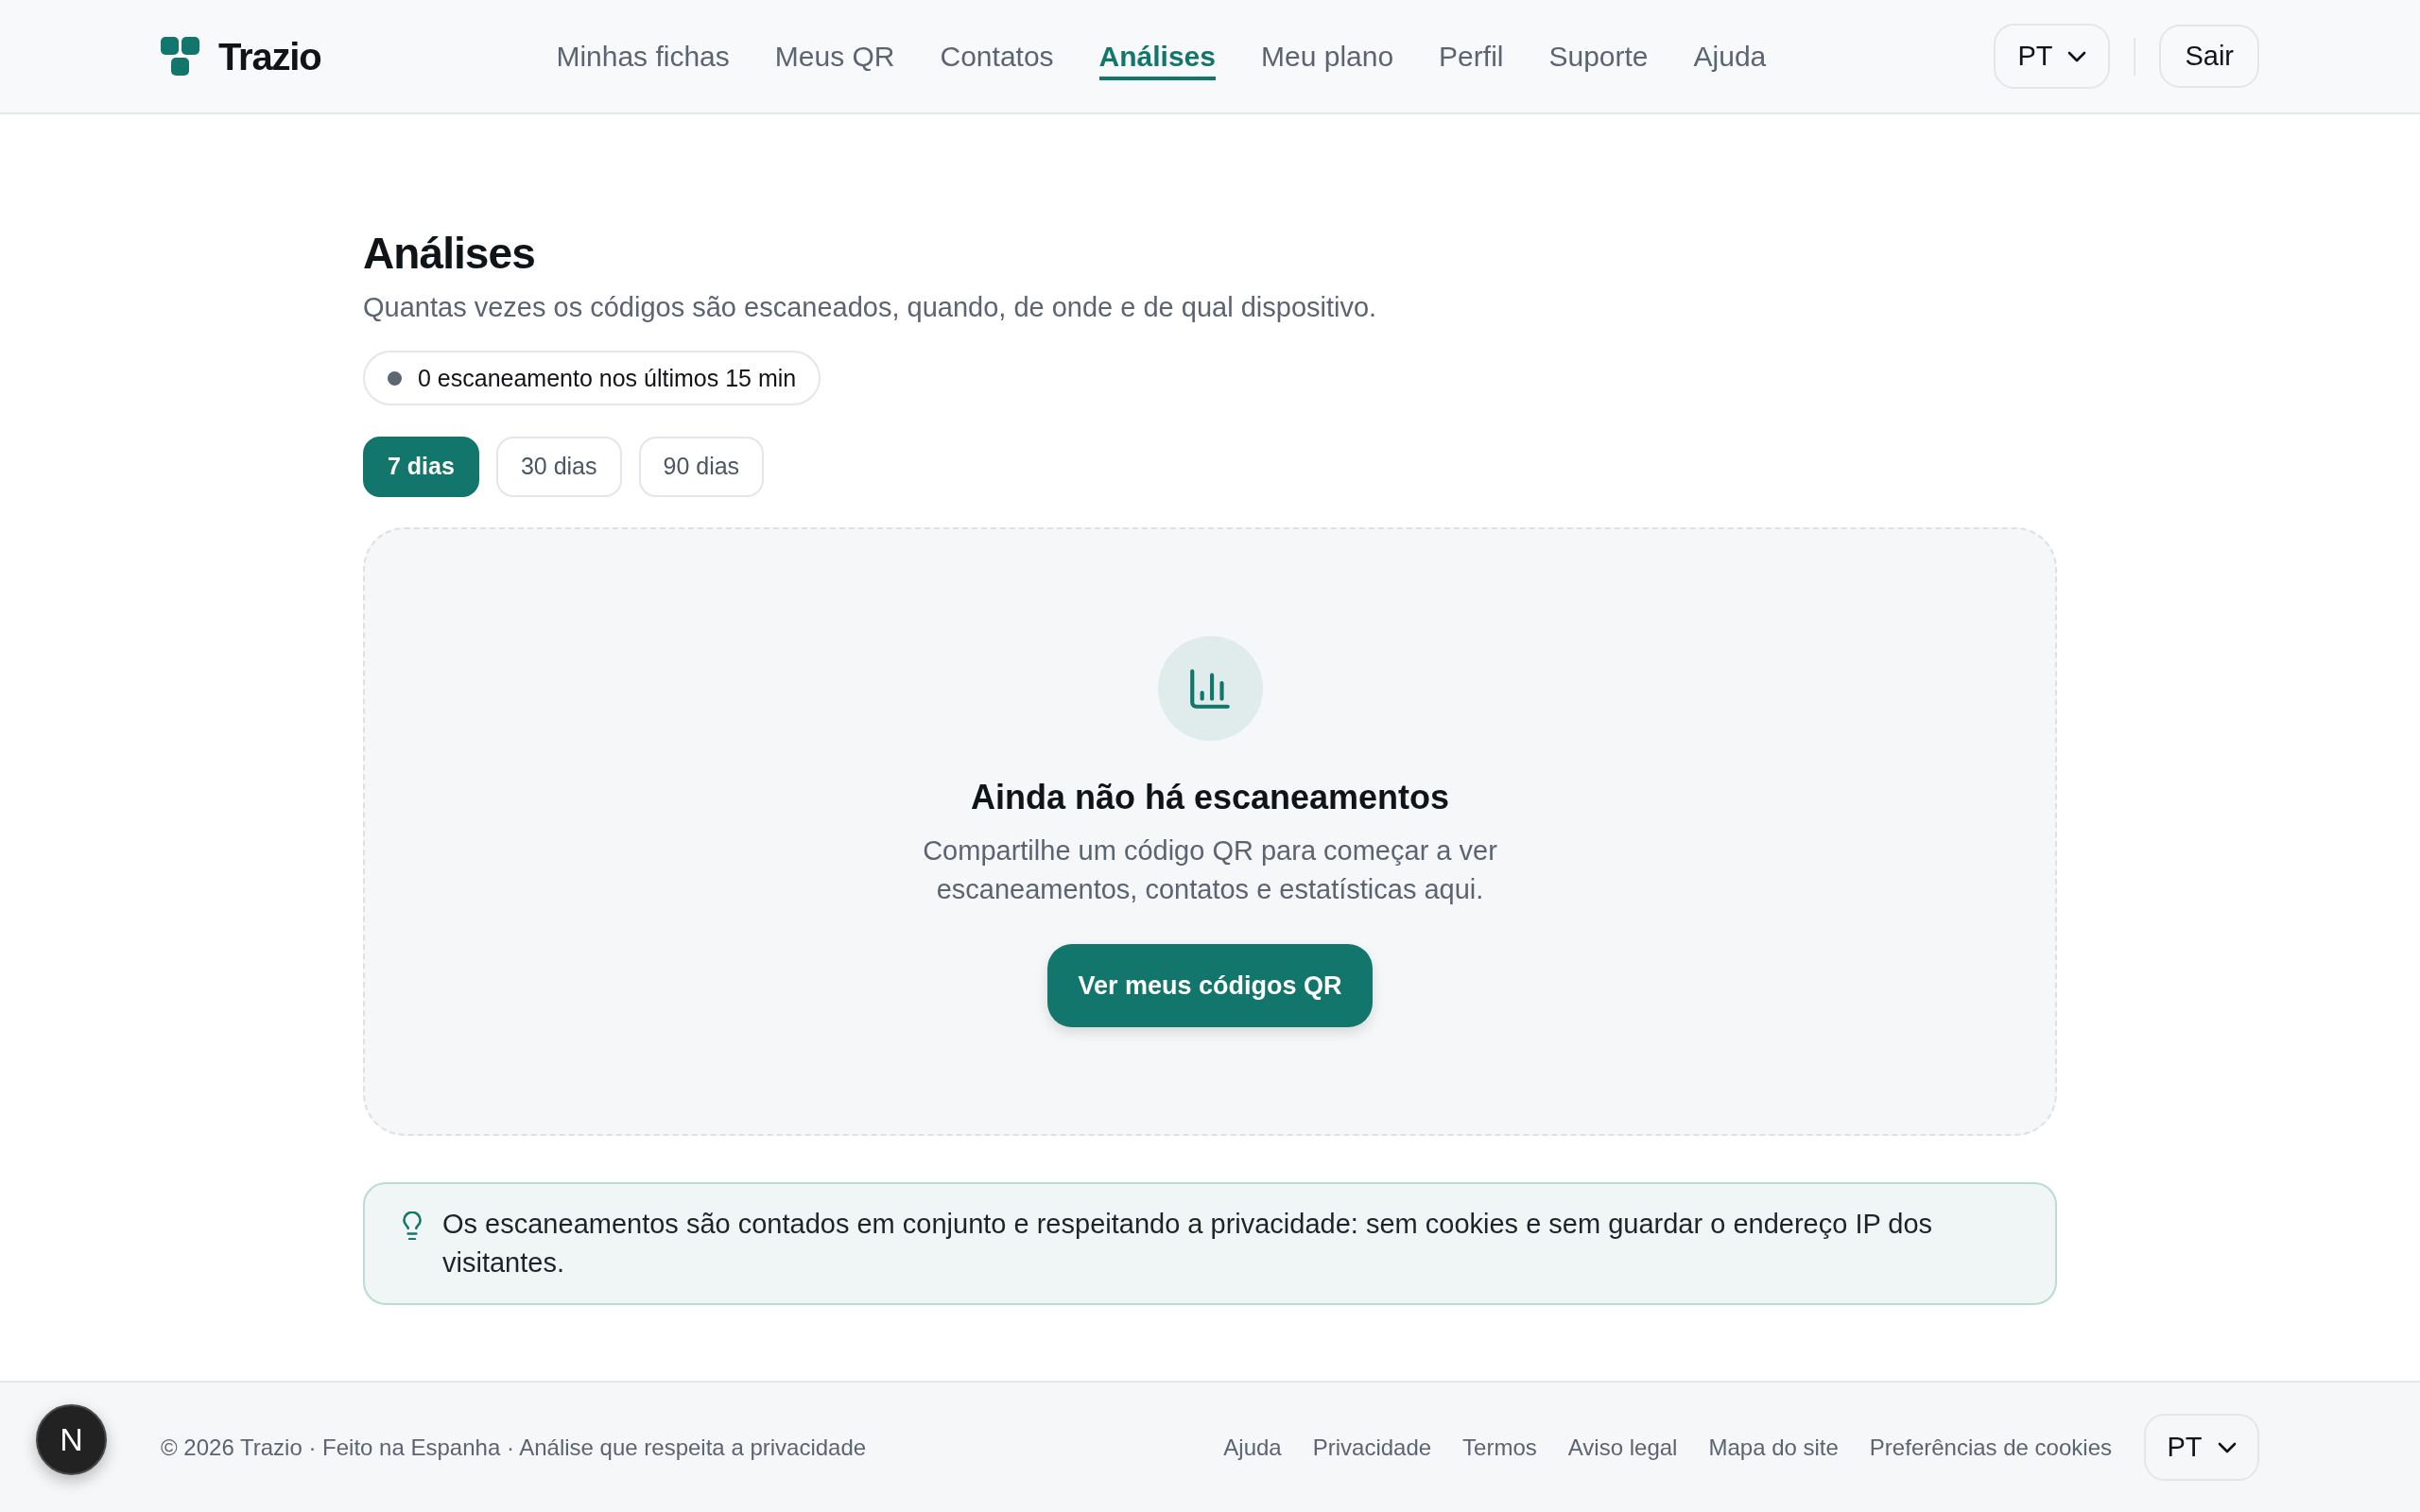  Describe the element at coordinates (1471, 56) in the screenshot. I see `nav-link: Perfil` at that location.